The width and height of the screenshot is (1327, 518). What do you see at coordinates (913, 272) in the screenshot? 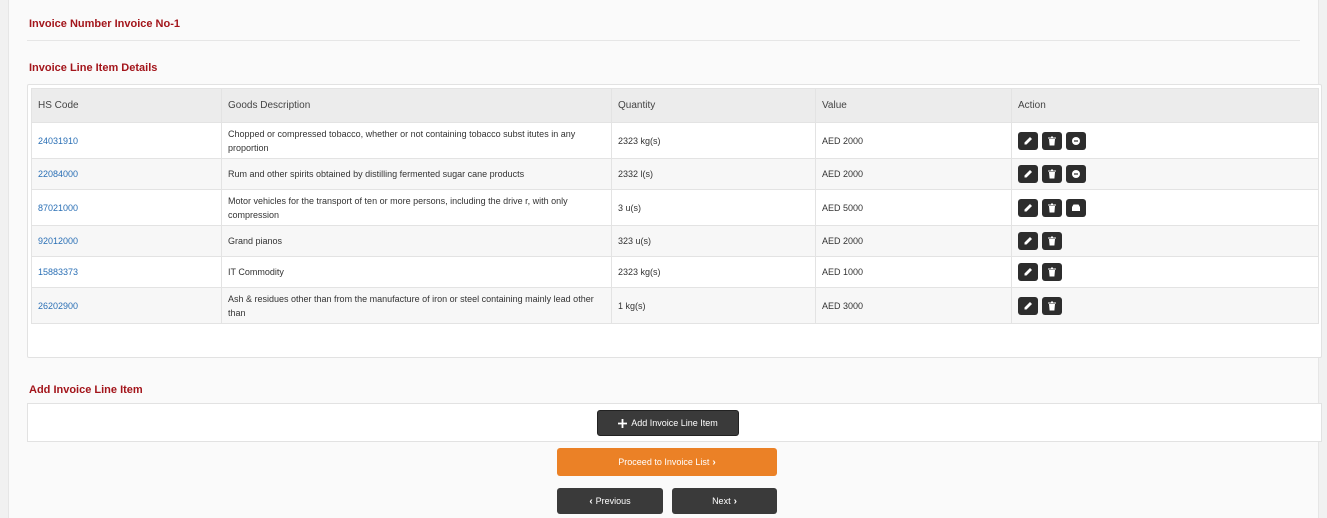
I see `value-cell: AED 1000` at bounding box center [913, 272].